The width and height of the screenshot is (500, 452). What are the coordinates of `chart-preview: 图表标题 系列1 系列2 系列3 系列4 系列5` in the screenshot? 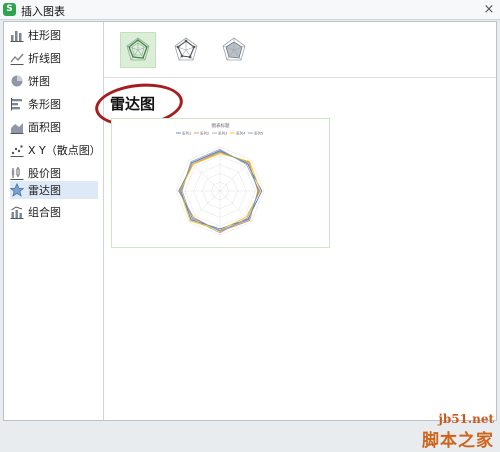 It's located at (220, 183).